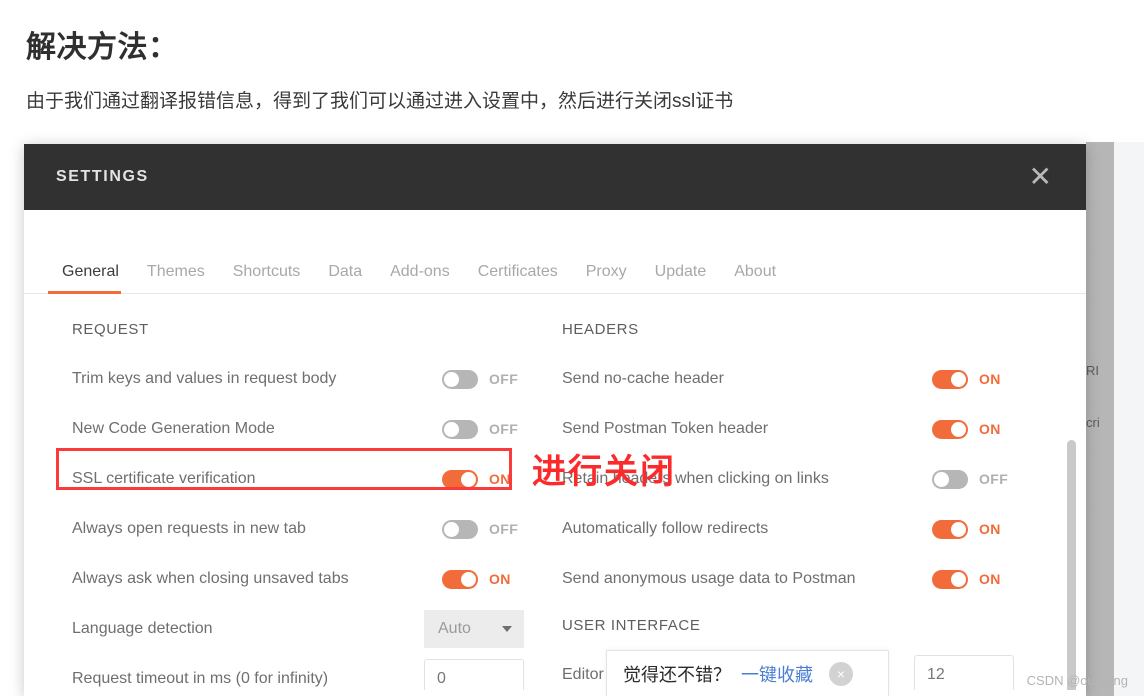 Image resolution: width=1144 pixels, height=696 pixels. I want to click on page-title: 解决方法：, so click(102, 47).